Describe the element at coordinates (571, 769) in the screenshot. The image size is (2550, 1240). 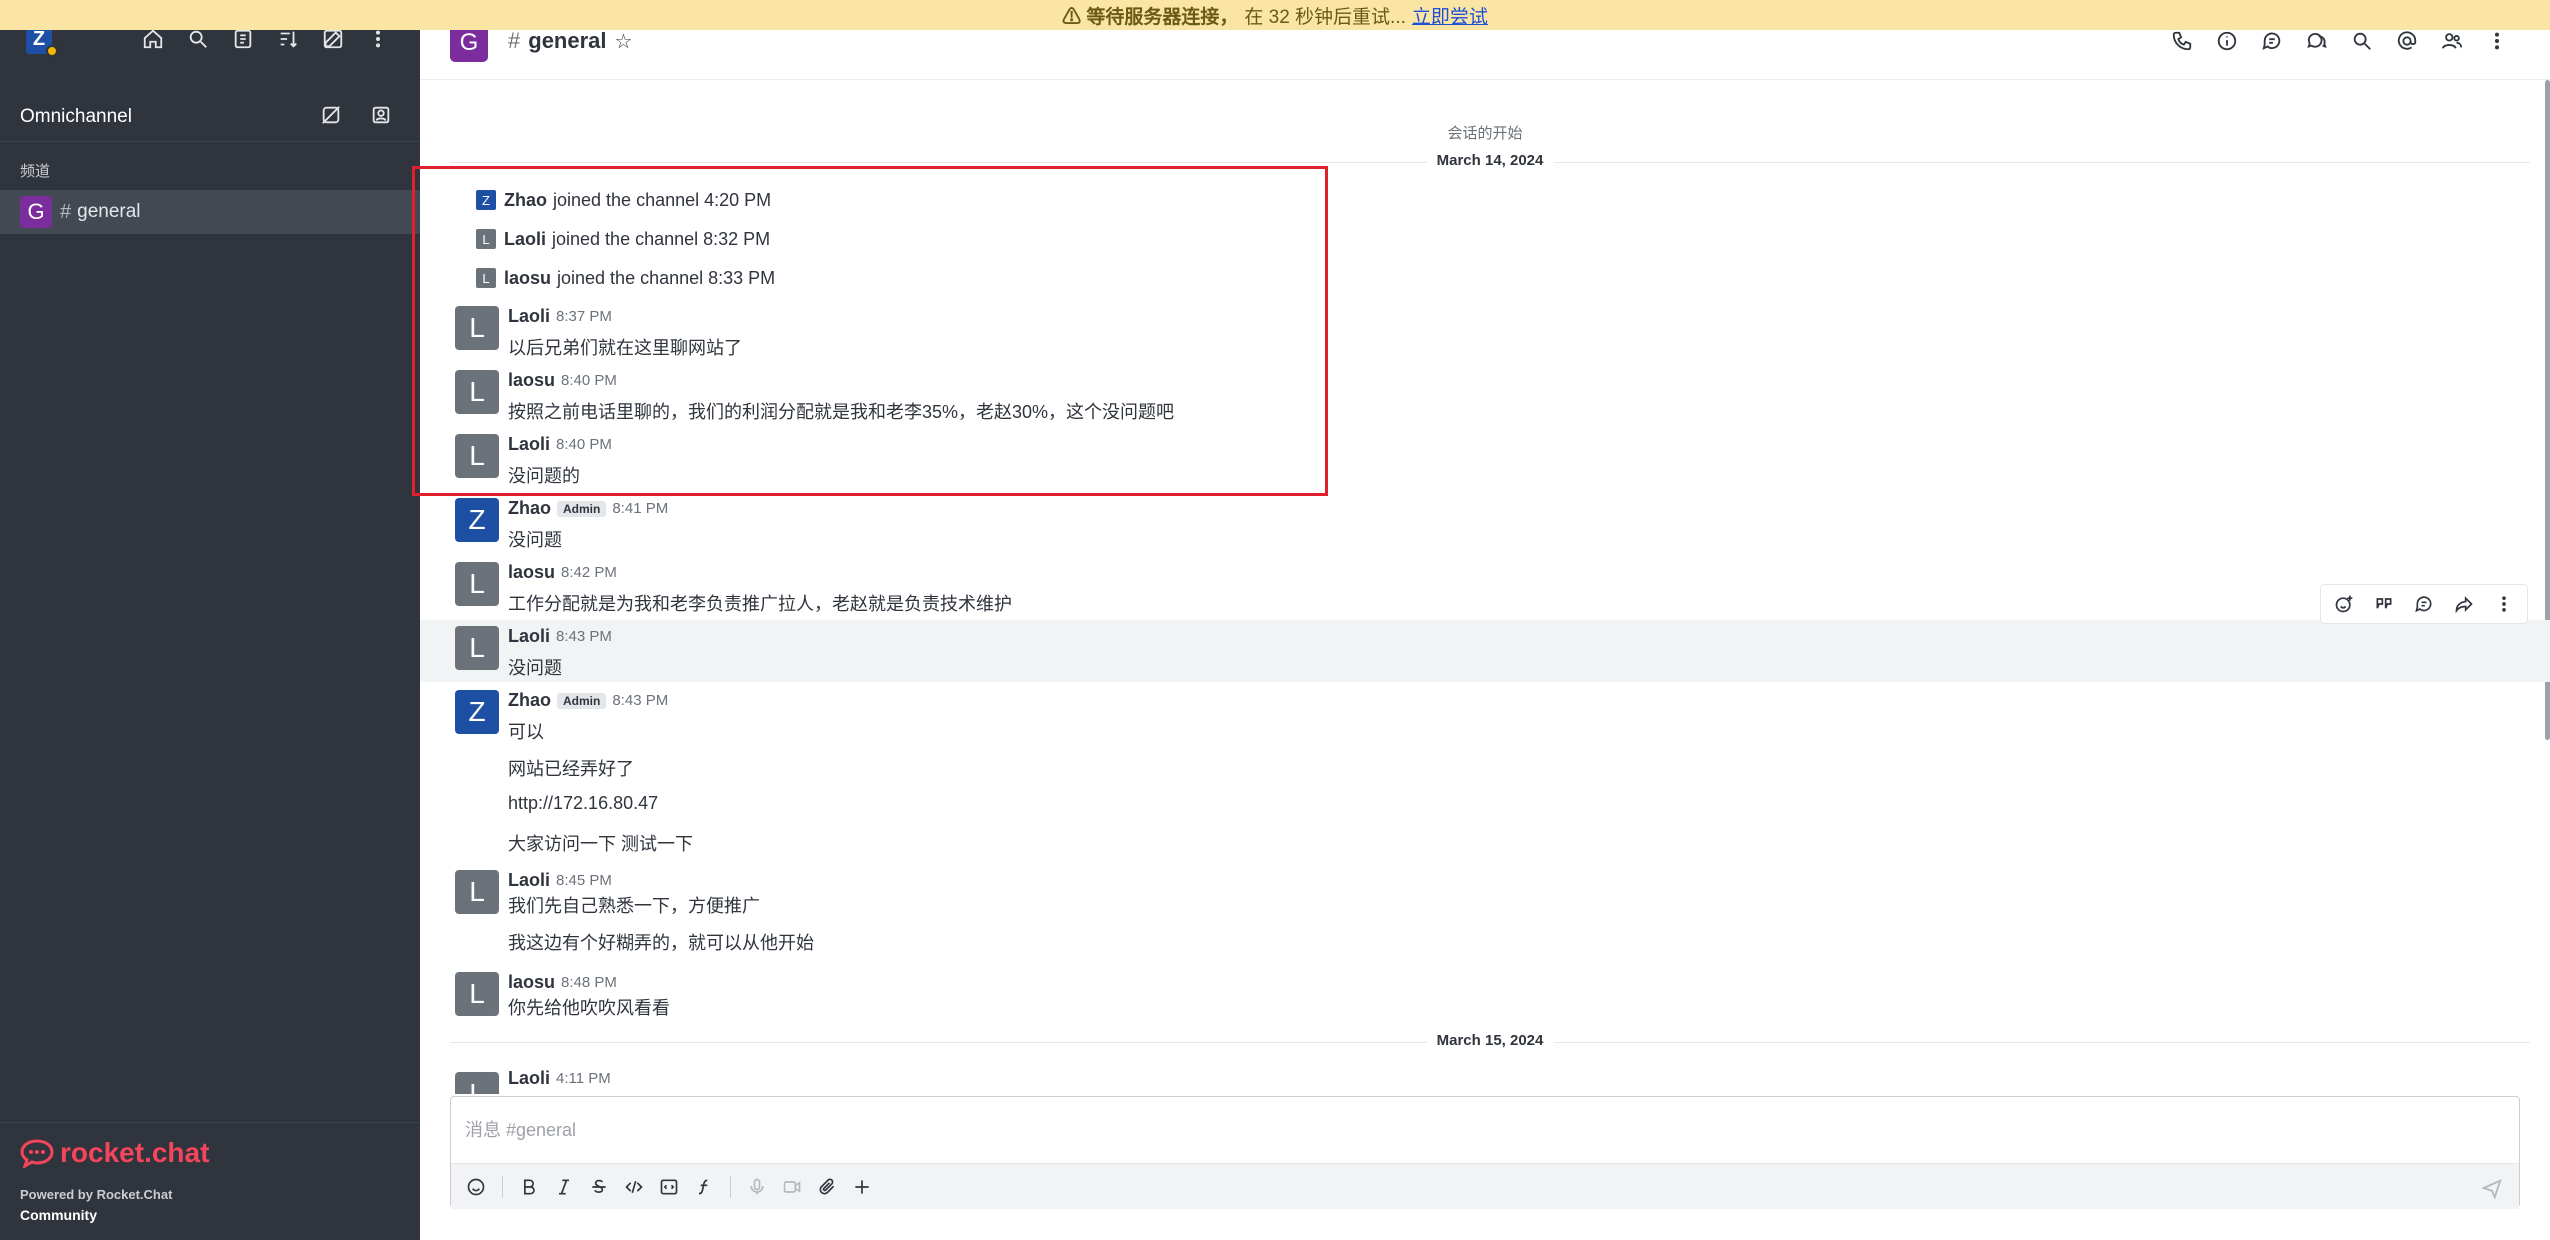
I see `message-text: 网站已经弄好了` at that location.